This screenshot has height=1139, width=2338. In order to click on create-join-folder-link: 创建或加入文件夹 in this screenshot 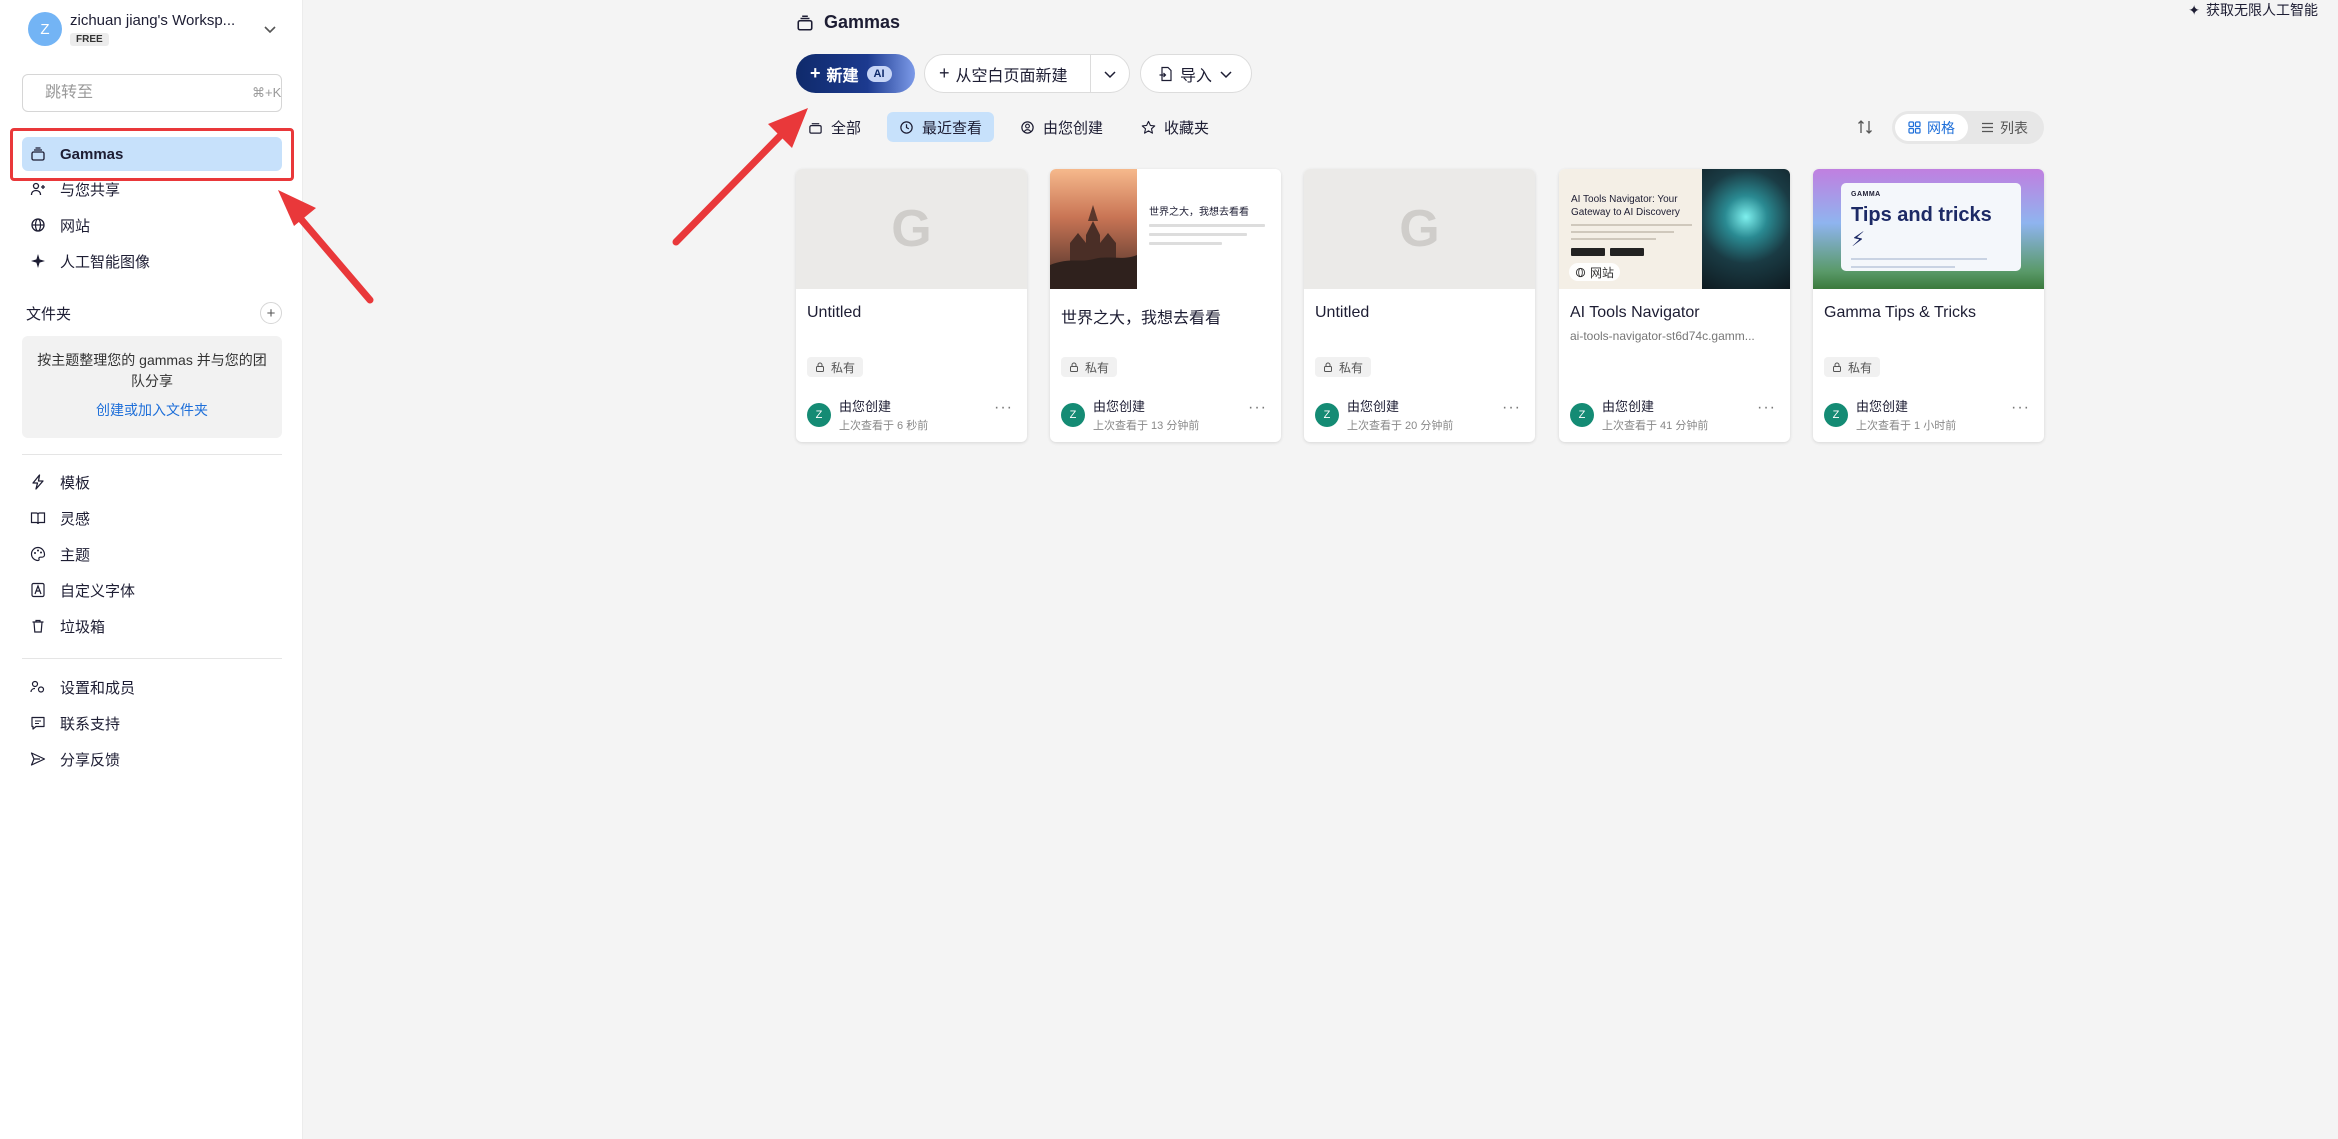, I will do `click(152, 410)`.